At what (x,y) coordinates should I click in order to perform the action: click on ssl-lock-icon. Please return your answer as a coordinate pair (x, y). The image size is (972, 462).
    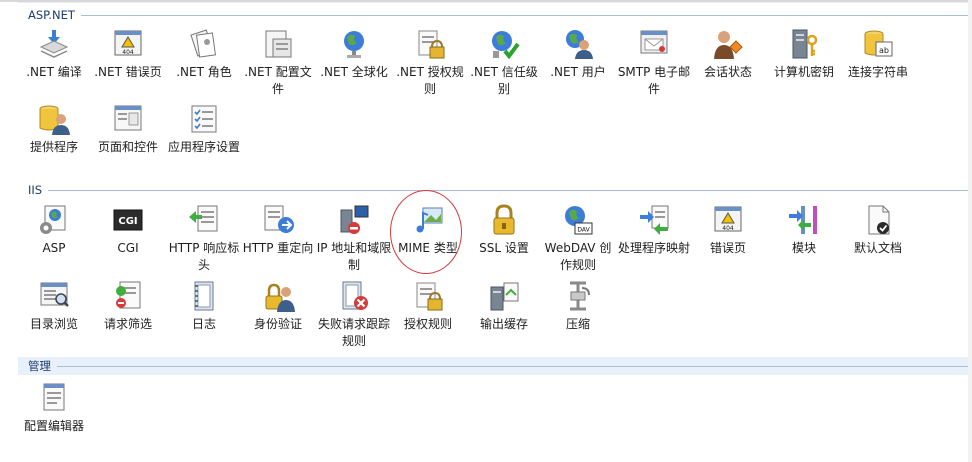
    Looking at the image, I should click on (504, 219).